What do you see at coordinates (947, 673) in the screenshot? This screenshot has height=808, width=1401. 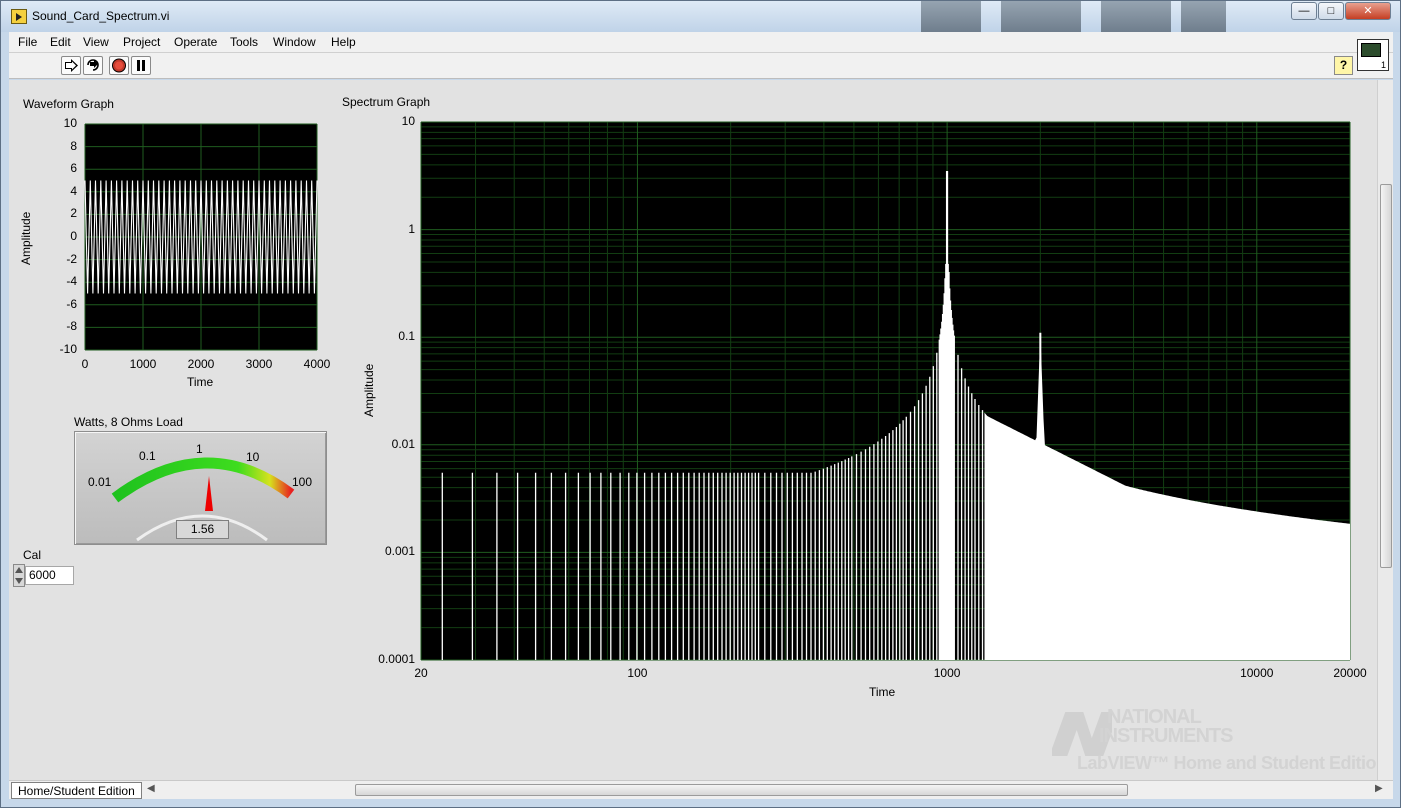 I see `spectrum-x-tick-label: 1000` at bounding box center [947, 673].